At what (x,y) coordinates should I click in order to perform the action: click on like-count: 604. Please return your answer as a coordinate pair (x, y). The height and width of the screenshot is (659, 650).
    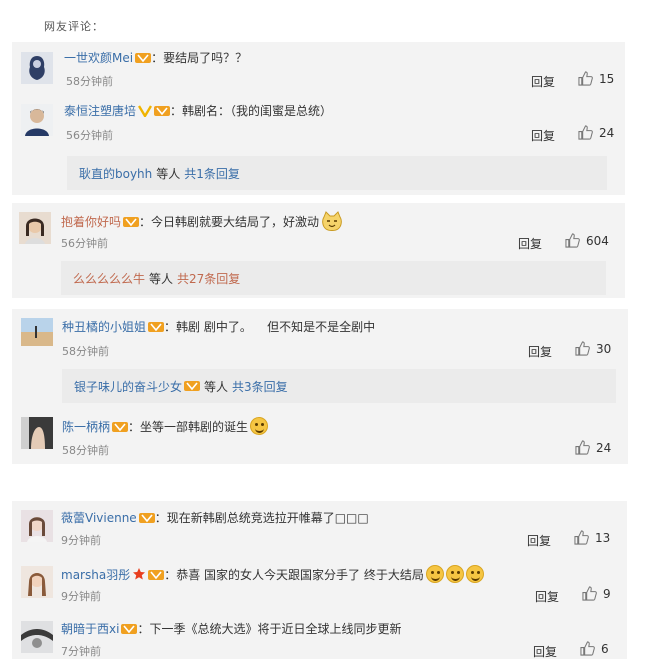
    Looking at the image, I should click on (597, 240).